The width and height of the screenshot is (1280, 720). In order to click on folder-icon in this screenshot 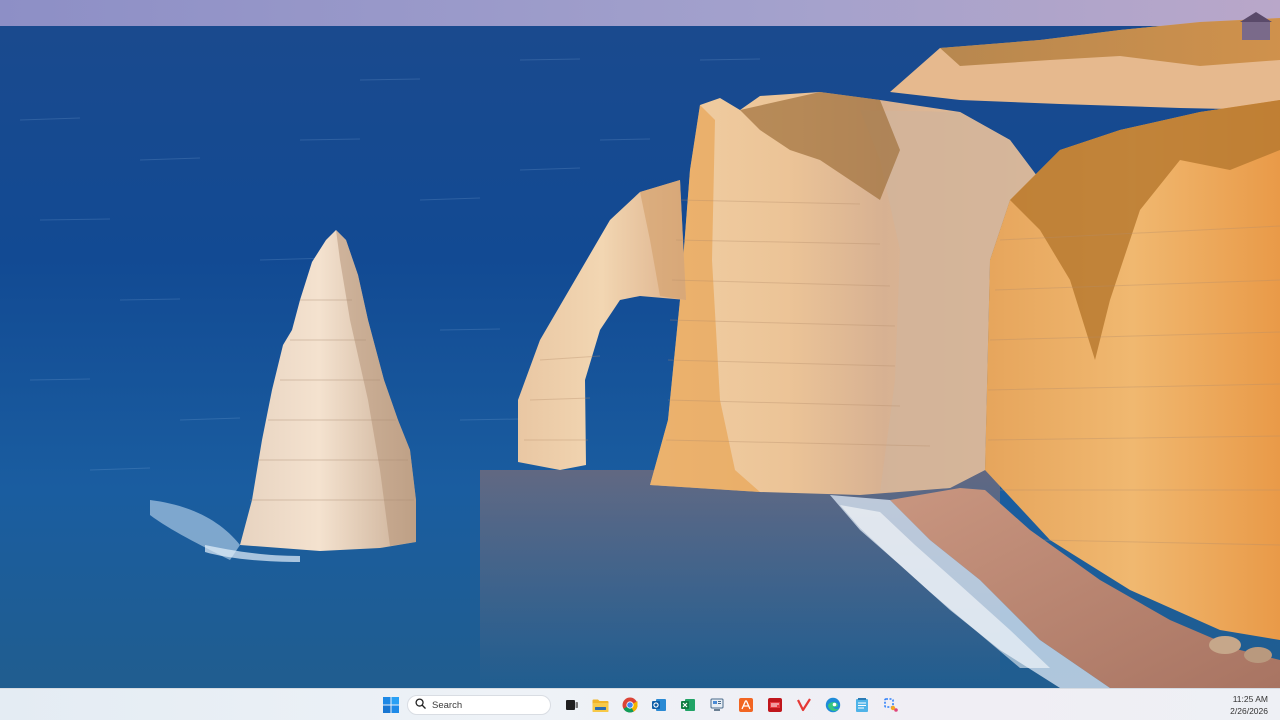, I will do `click(600, 705)`.